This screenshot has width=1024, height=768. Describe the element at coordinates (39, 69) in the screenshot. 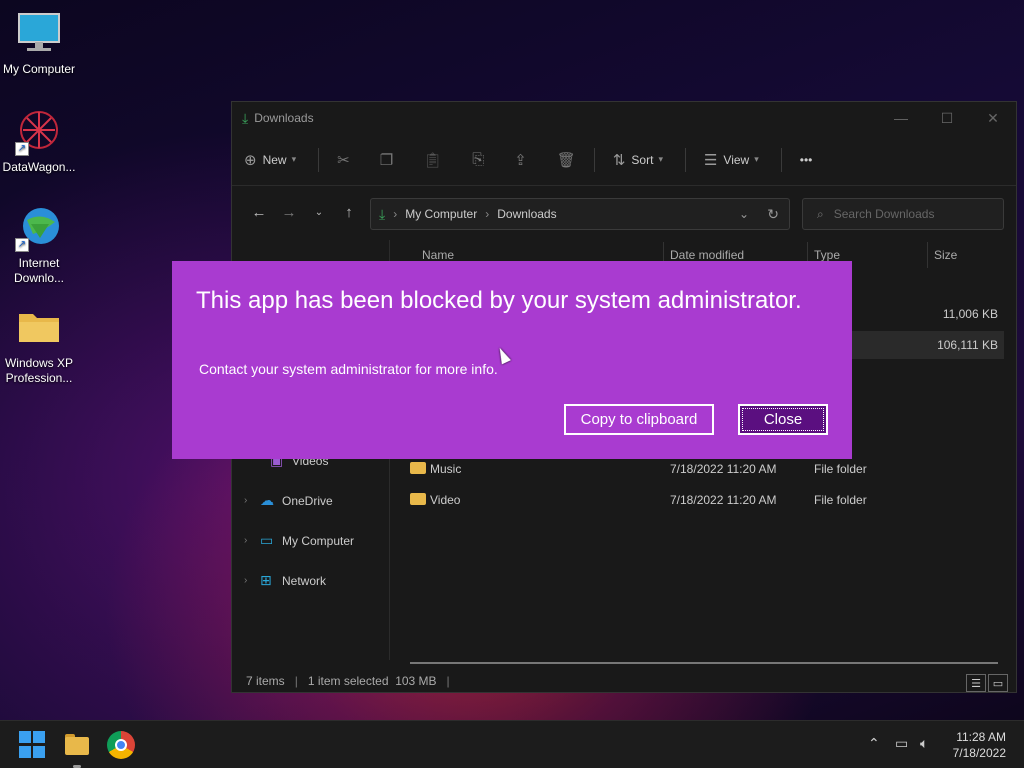

I see `desktop-icon-label: My Computer` at that location.